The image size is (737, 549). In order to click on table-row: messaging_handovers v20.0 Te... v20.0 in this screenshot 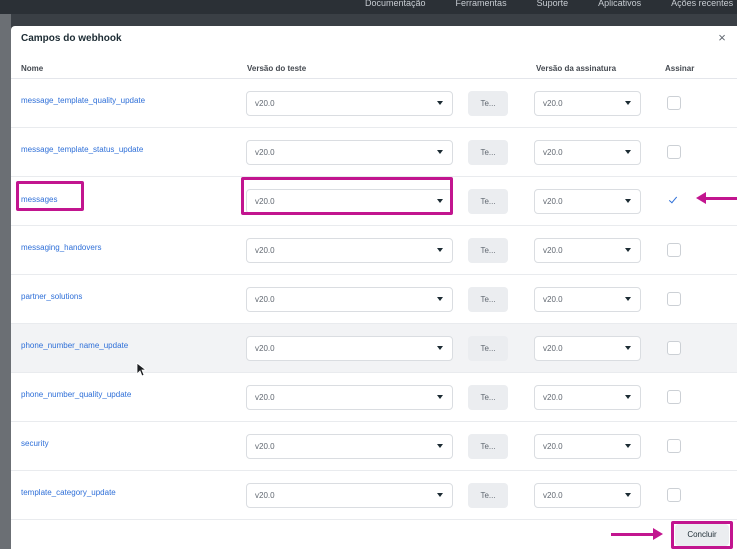, I will do `click(374, 250)`.